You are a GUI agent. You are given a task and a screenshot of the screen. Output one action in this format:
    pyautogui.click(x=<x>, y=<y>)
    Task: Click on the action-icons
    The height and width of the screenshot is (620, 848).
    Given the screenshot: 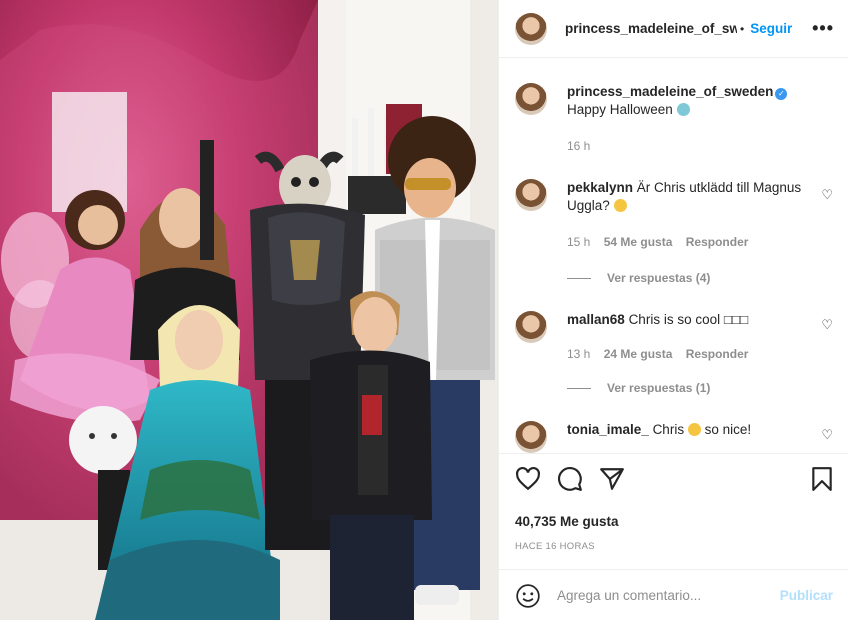 What is the action you would take?
    pyautogui.click(x=675, y=481)
    